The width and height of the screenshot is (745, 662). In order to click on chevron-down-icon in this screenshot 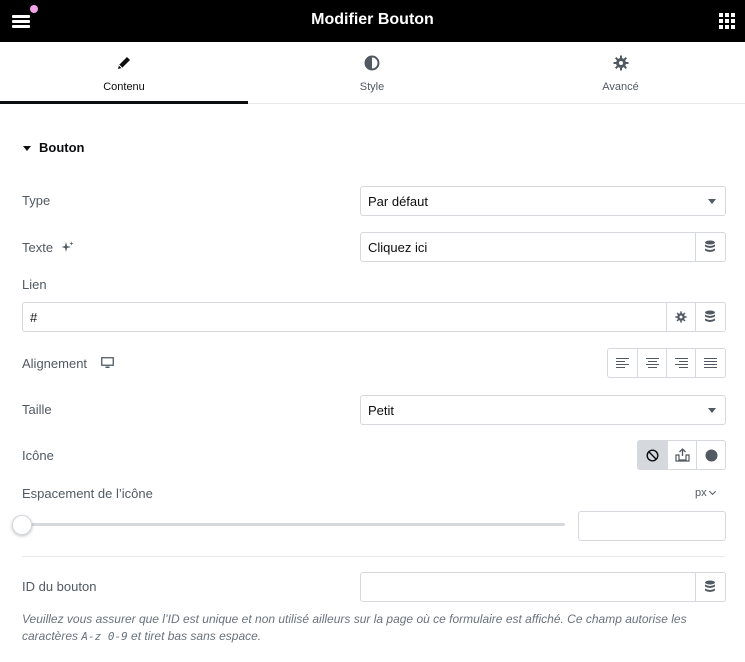, I will do `click(712, 491)`.